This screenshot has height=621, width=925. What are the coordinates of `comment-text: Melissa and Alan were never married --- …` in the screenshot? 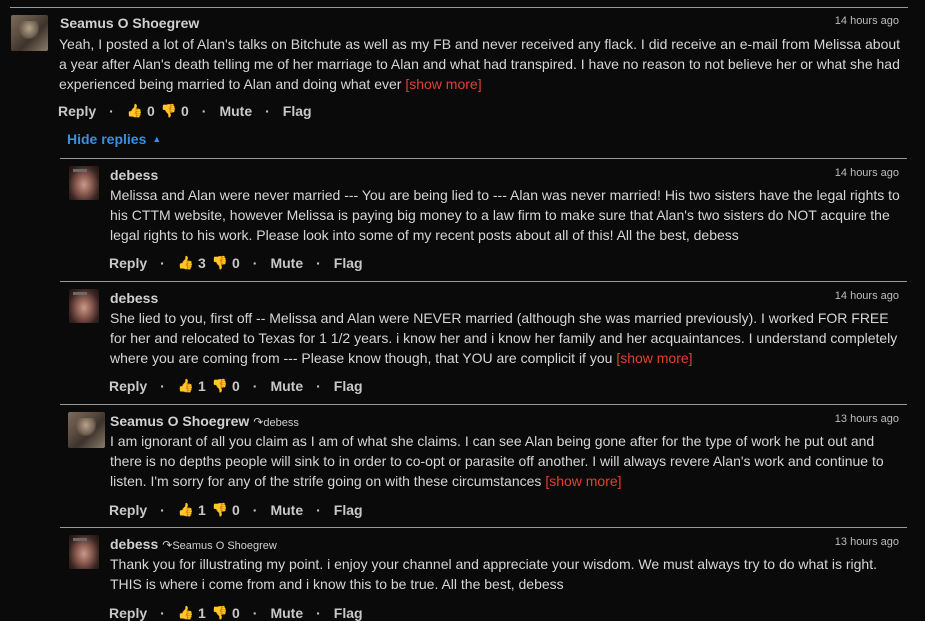 It's located at (505, 215).